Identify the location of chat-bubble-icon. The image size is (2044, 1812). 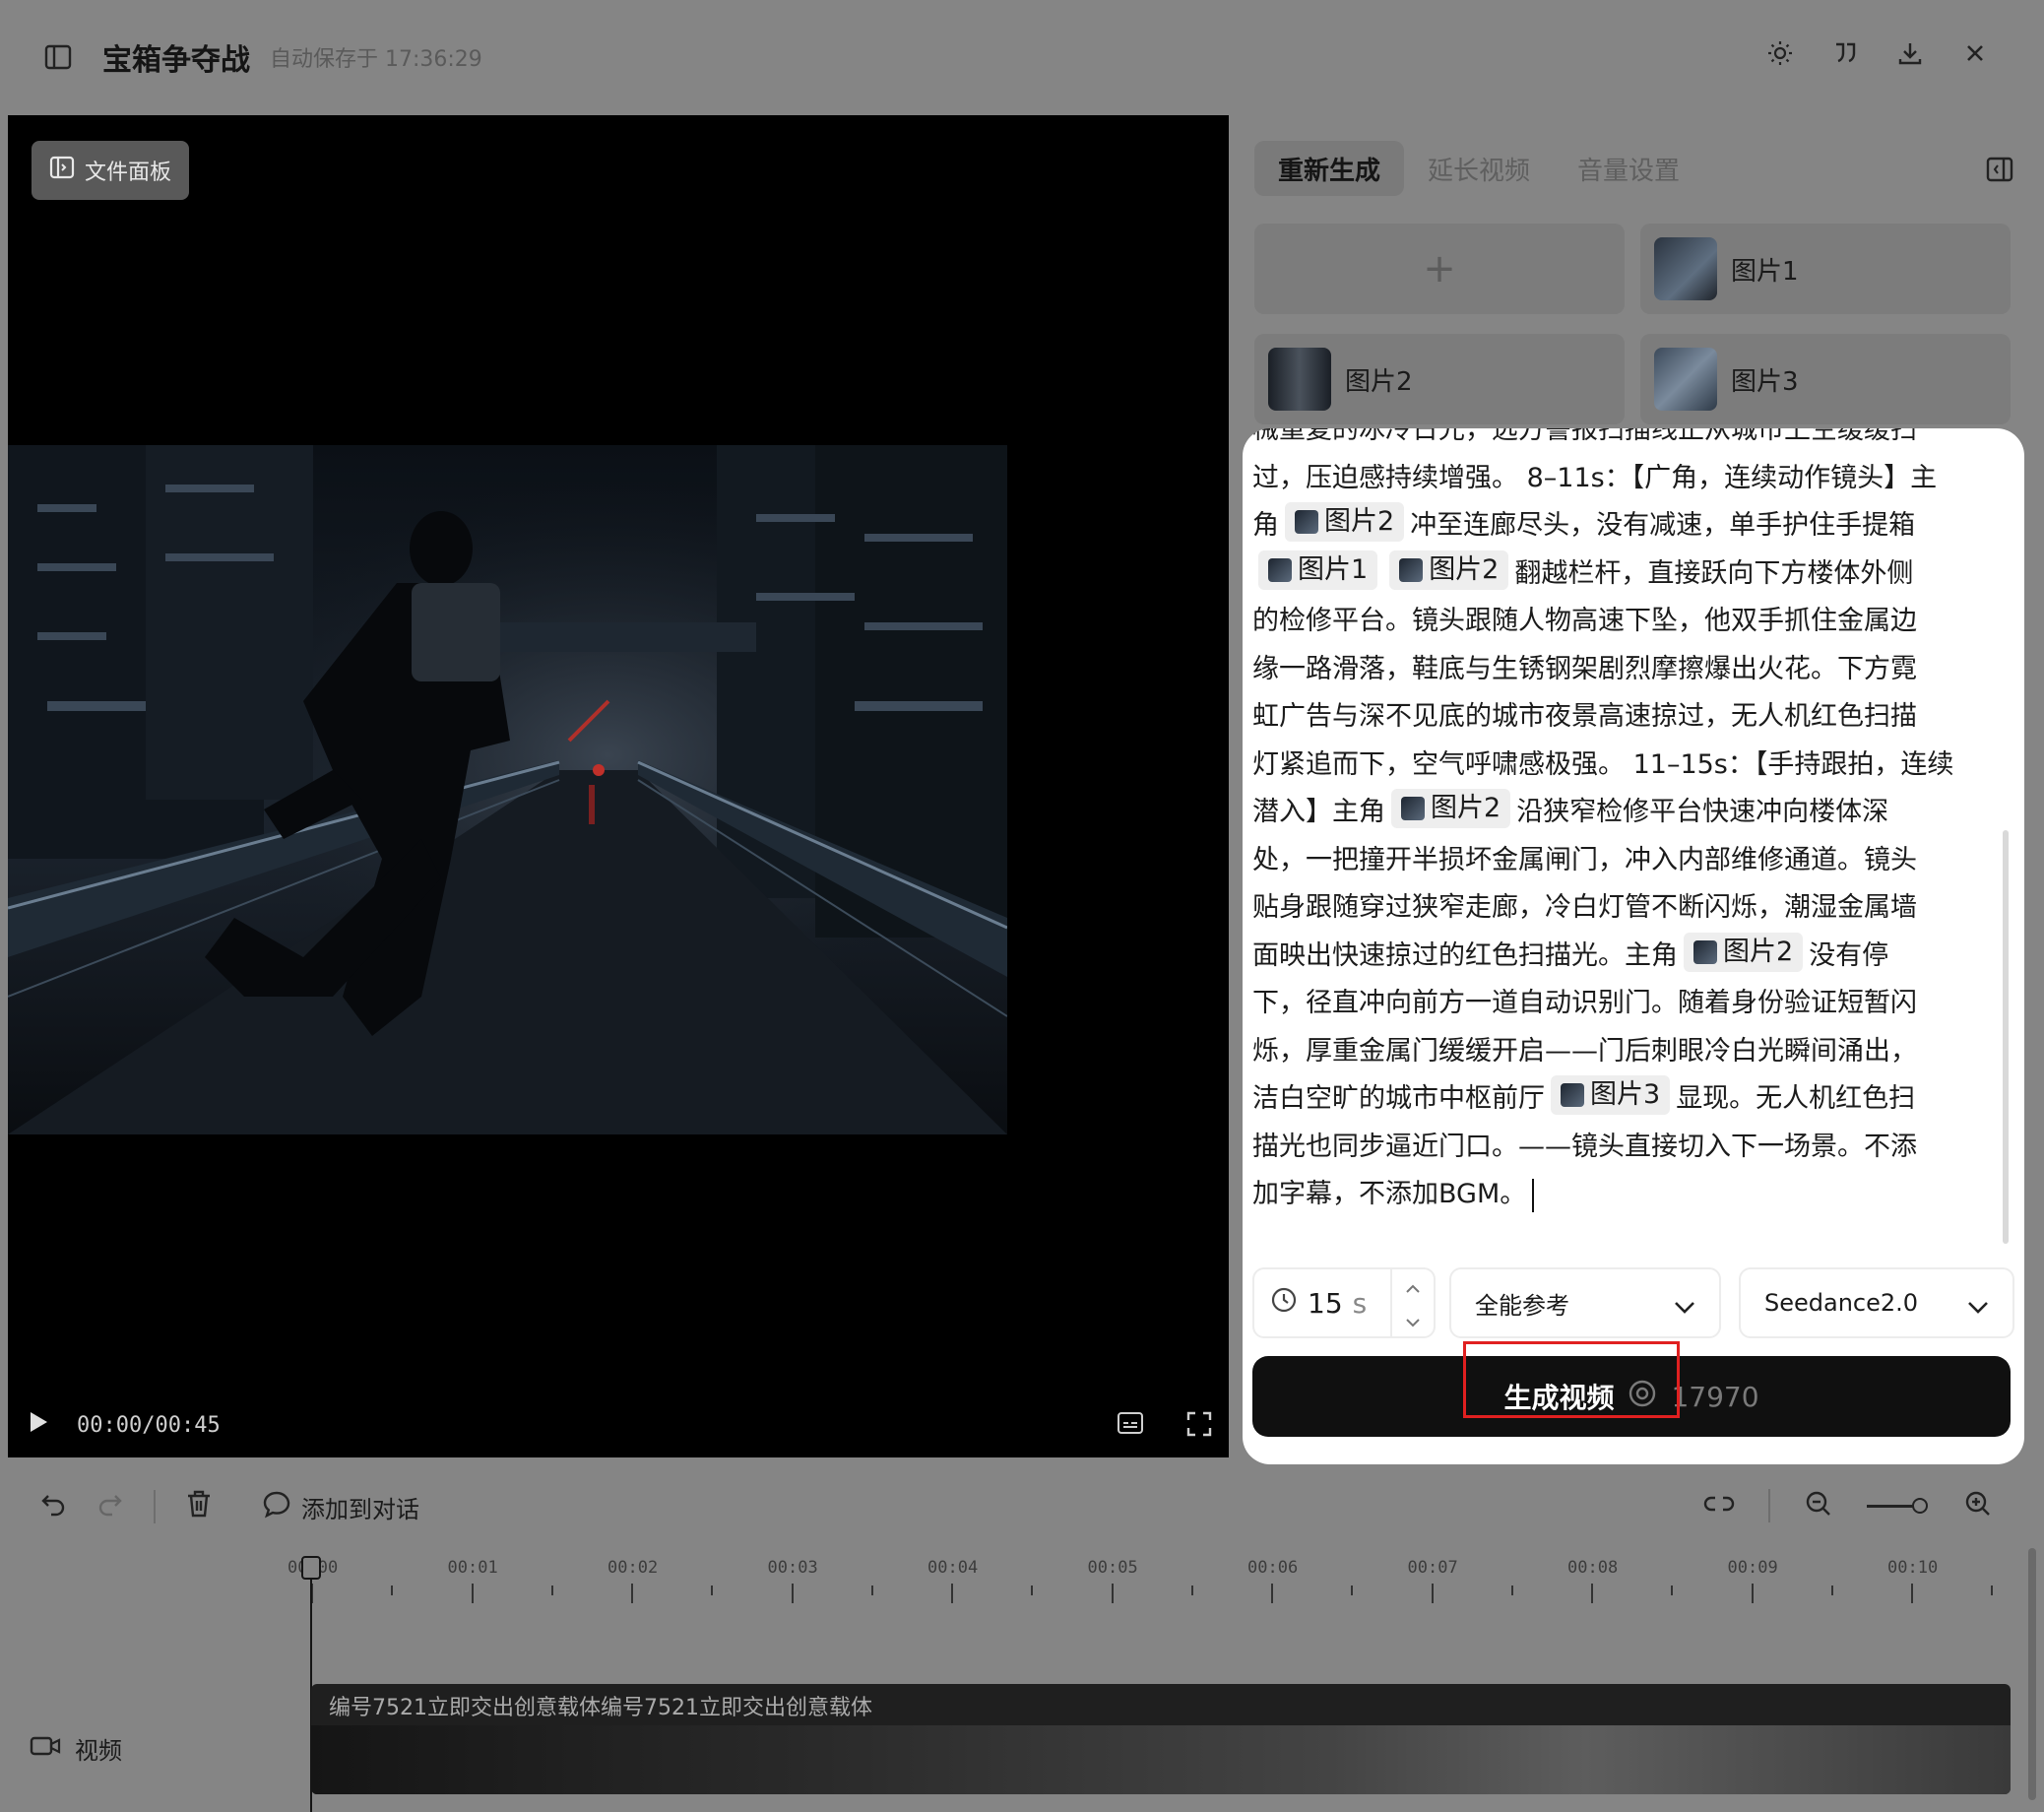
(276, 1506).